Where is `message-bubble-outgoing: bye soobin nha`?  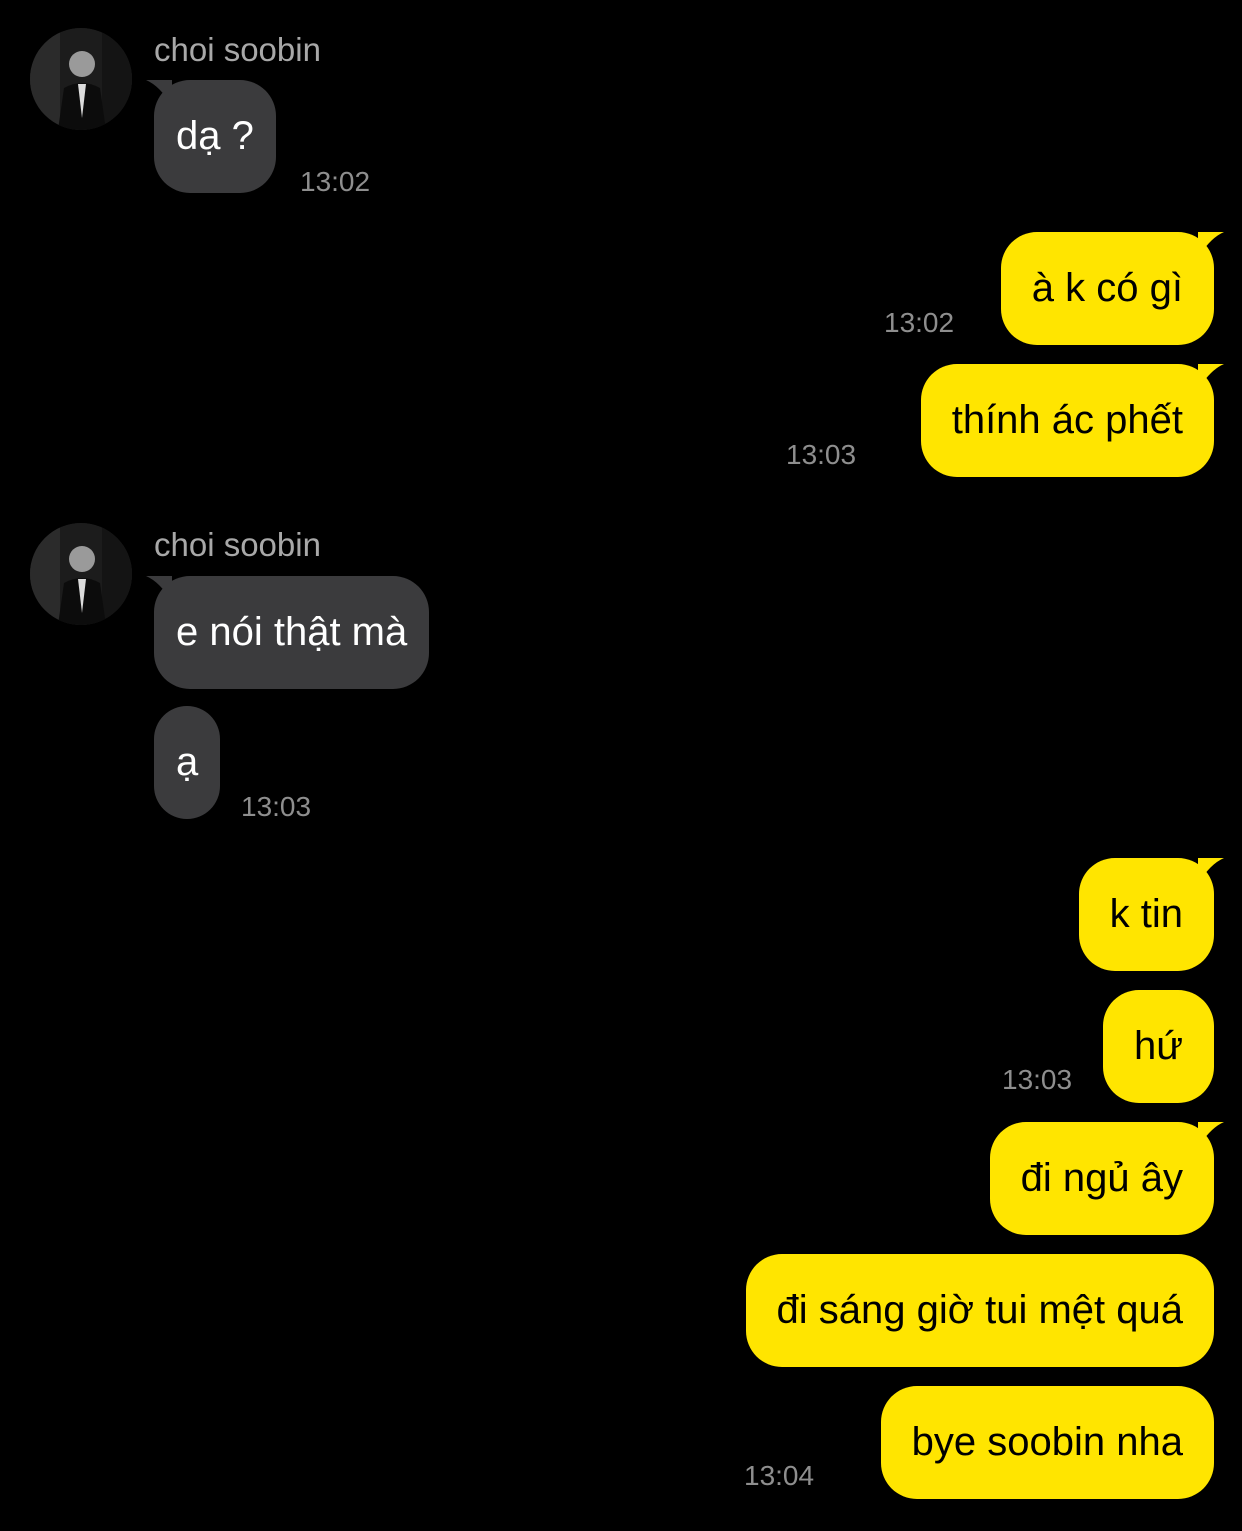
message-bubble-outgoing: bye soobin nha is located at coordinates (1047, 1442).